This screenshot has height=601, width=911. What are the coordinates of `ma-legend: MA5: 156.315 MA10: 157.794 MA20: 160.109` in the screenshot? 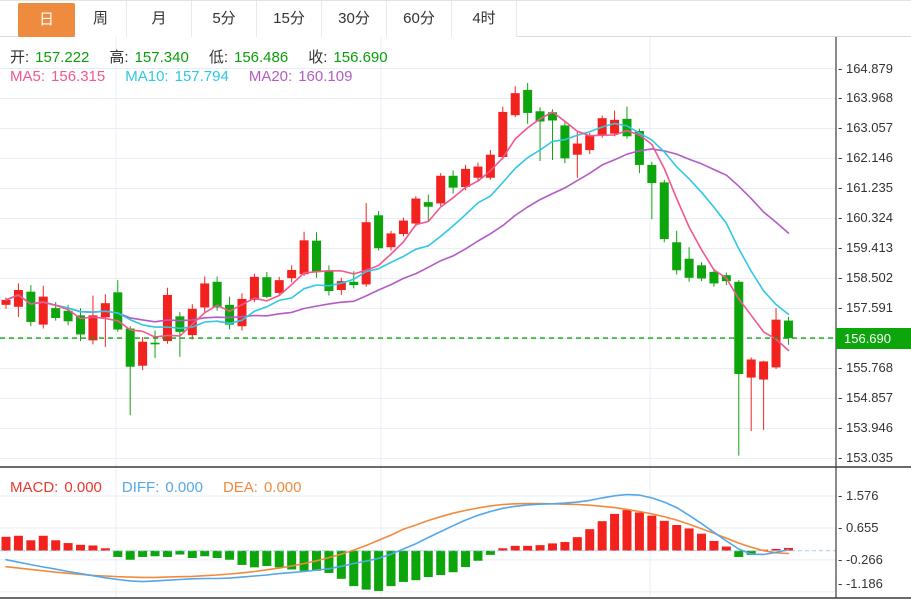 It's located at (191, 76).